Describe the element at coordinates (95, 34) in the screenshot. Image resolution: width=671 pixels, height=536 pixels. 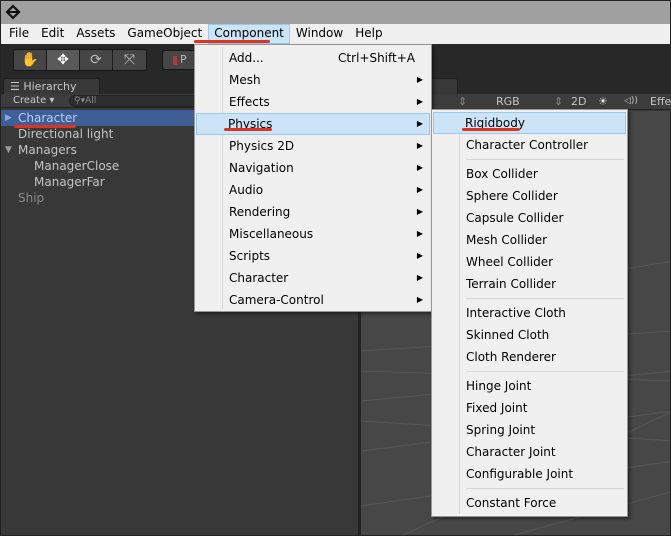
I see `menu-assets: Assets` at that location.